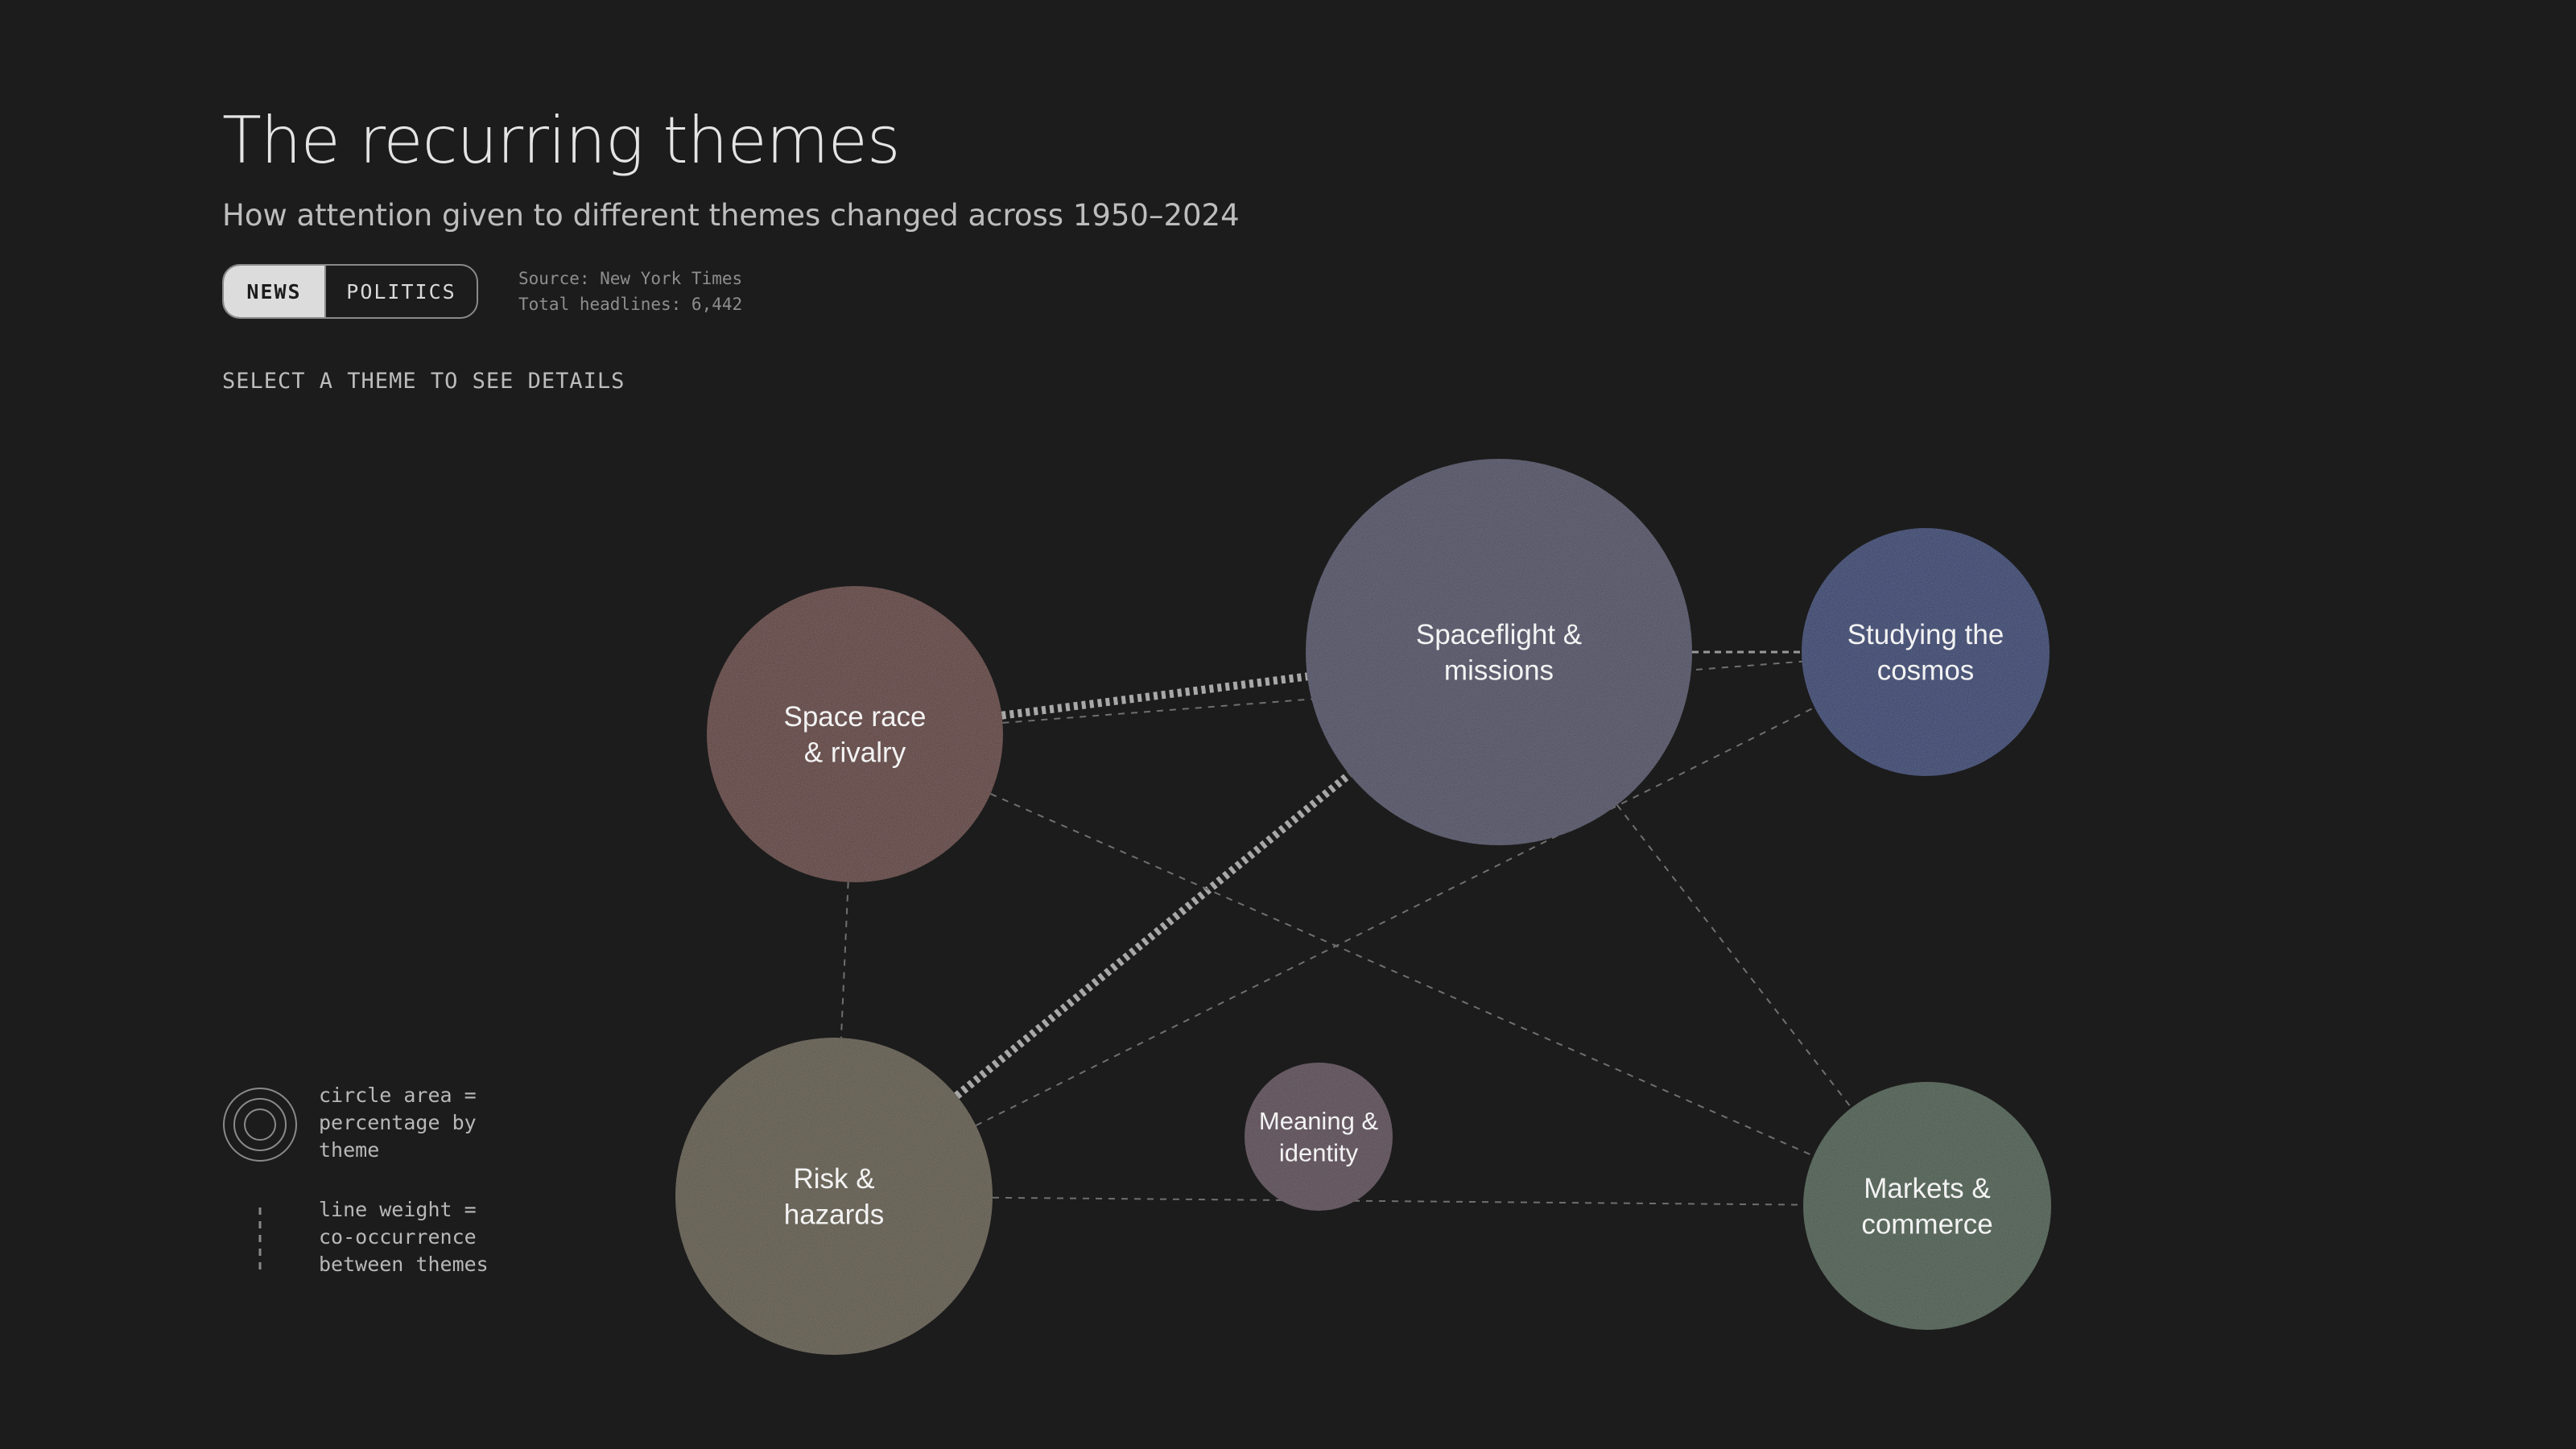  I want to click on legend-area-text: circle area = percentage by theme, so click(398, 1123).